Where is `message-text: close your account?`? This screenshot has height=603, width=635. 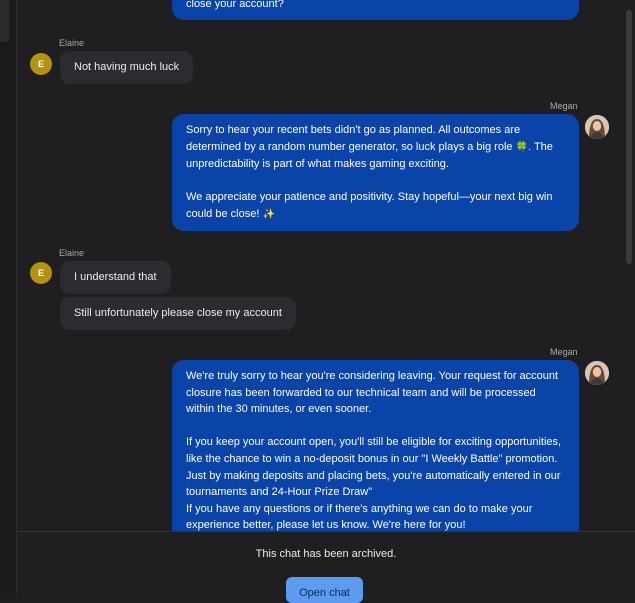
message-text: close your account? is located at coordinates (235, 5).